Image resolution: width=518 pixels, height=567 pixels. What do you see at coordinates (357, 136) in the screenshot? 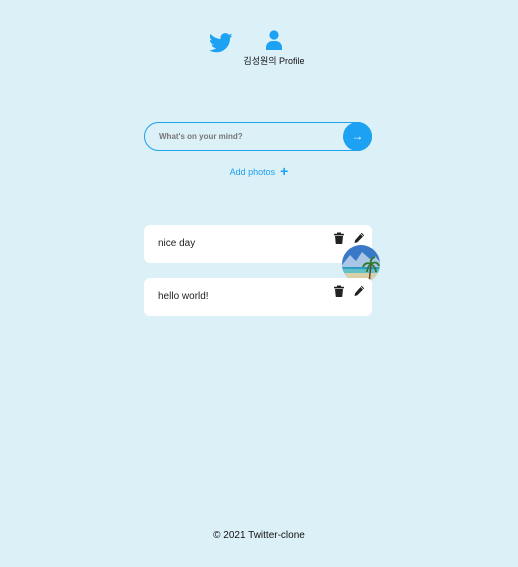
I see `submit-button: →` at bounding box center [357, 136].